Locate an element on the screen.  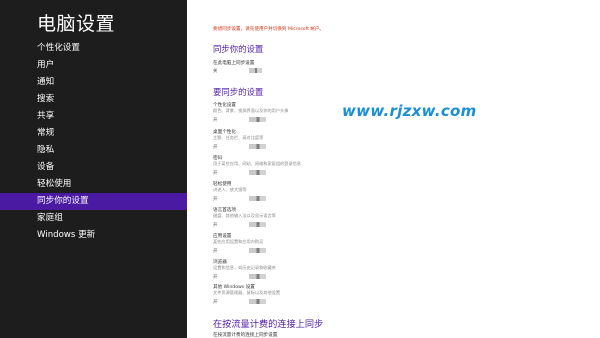
setting-description: 文件资源管理器、鼠标以及其他设置 is located at coordinates (247, 292).